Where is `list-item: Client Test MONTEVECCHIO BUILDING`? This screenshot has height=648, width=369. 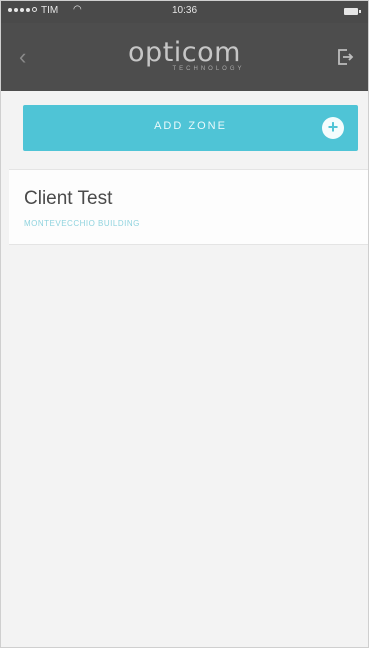 list-item: Client Test MONTEVECCHIO BUILDING is located at coordinates (188, 207).